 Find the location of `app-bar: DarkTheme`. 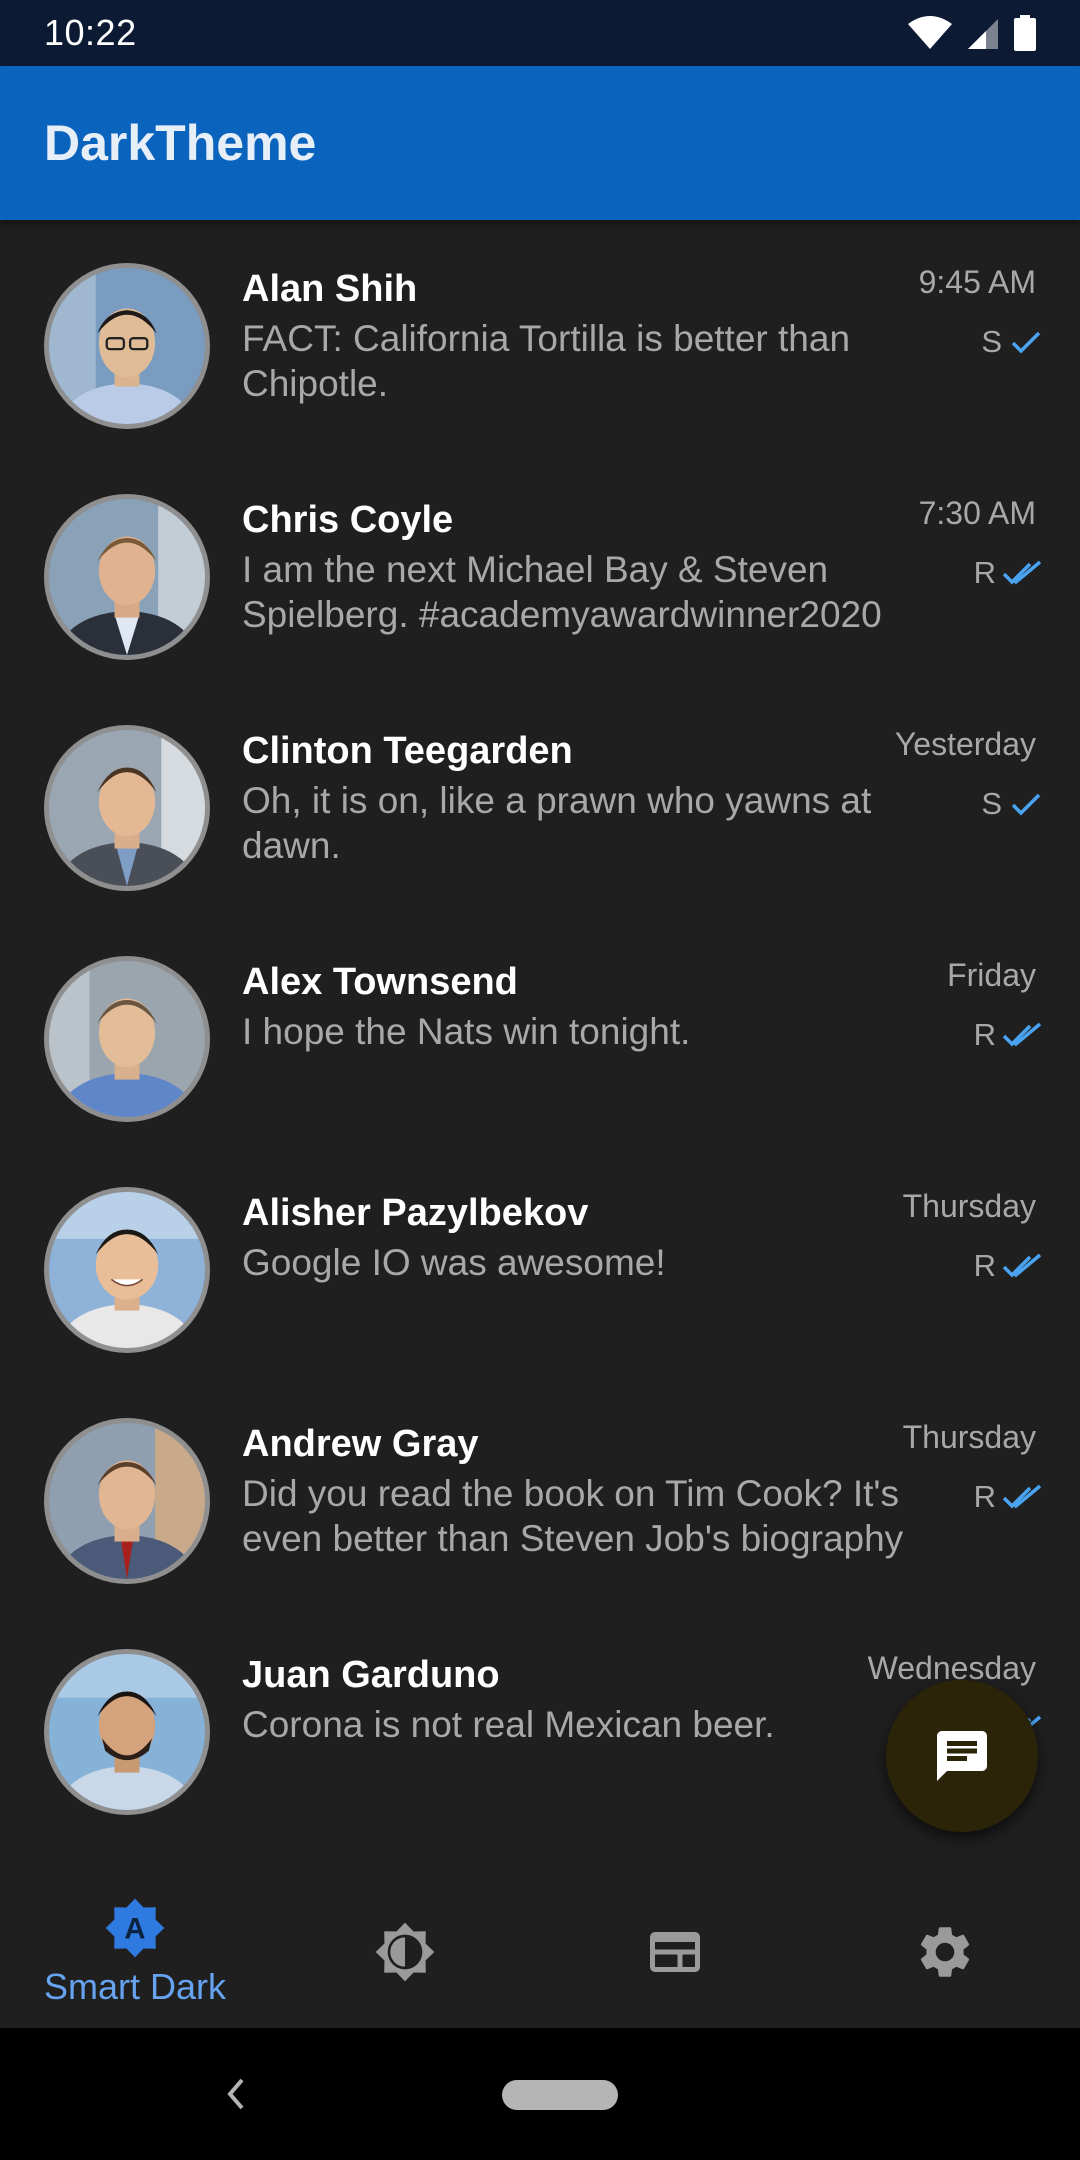

app-bar: DarkTheme is located at coordinates (540, 143).